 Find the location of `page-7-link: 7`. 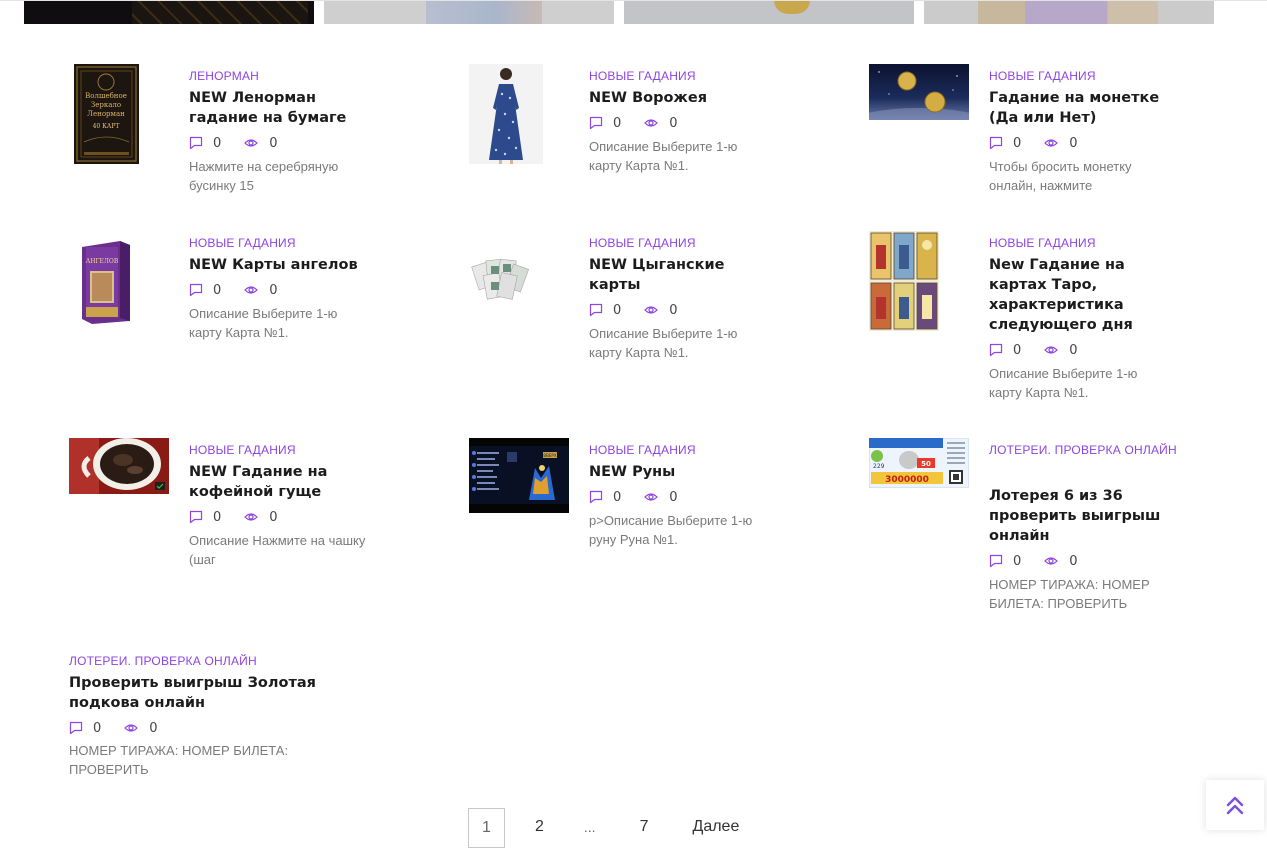

page-7-link: 7 is located at coordinates (644, 828).